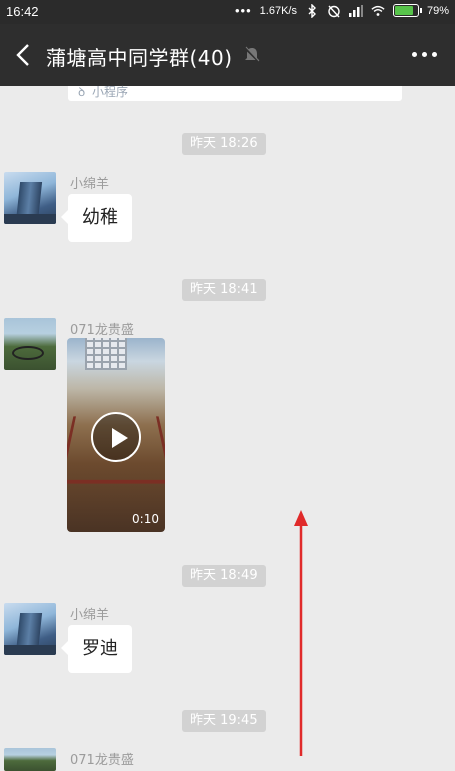  What do you see at coordinates (96, 649) in the screenshot?
I see `message-bubble: 罗迪` at bounding box center [96, 649].